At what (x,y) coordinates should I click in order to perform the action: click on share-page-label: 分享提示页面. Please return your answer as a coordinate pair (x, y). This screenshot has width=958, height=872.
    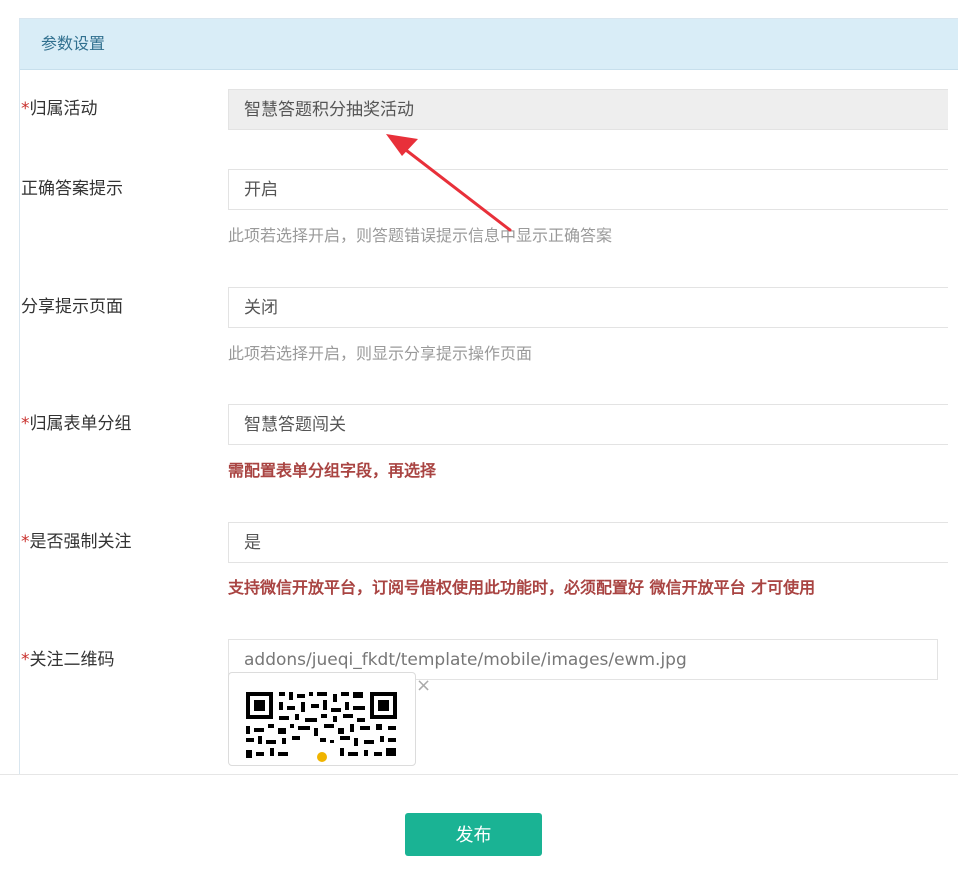
    Looking at the image, I should click on (72, 307).